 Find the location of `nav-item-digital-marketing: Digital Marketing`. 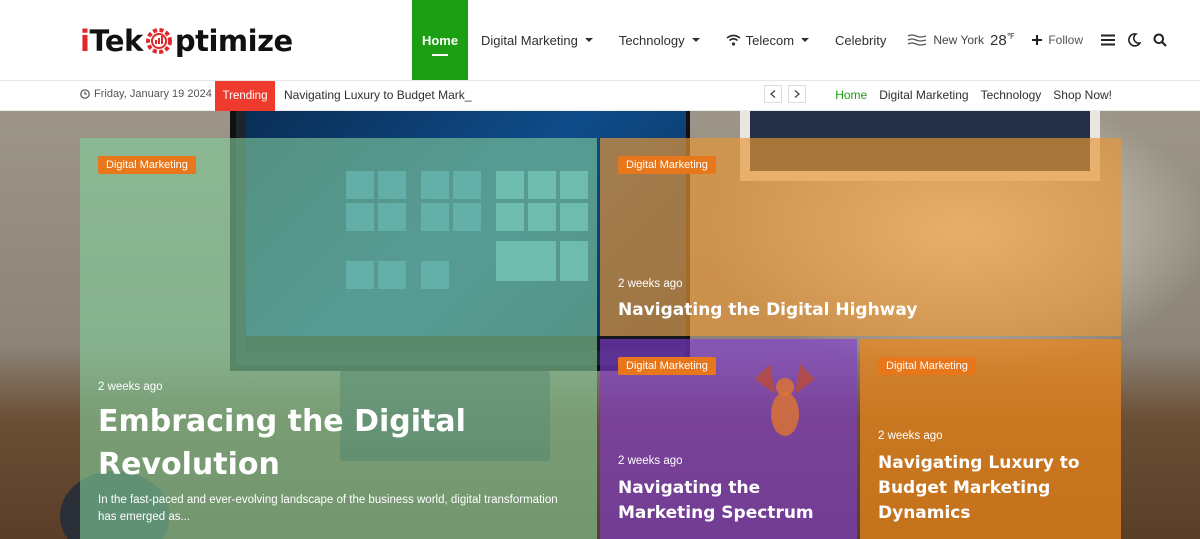

nav-item-digital-marketing: Digital Marketing is located at coordinates (537, 40).